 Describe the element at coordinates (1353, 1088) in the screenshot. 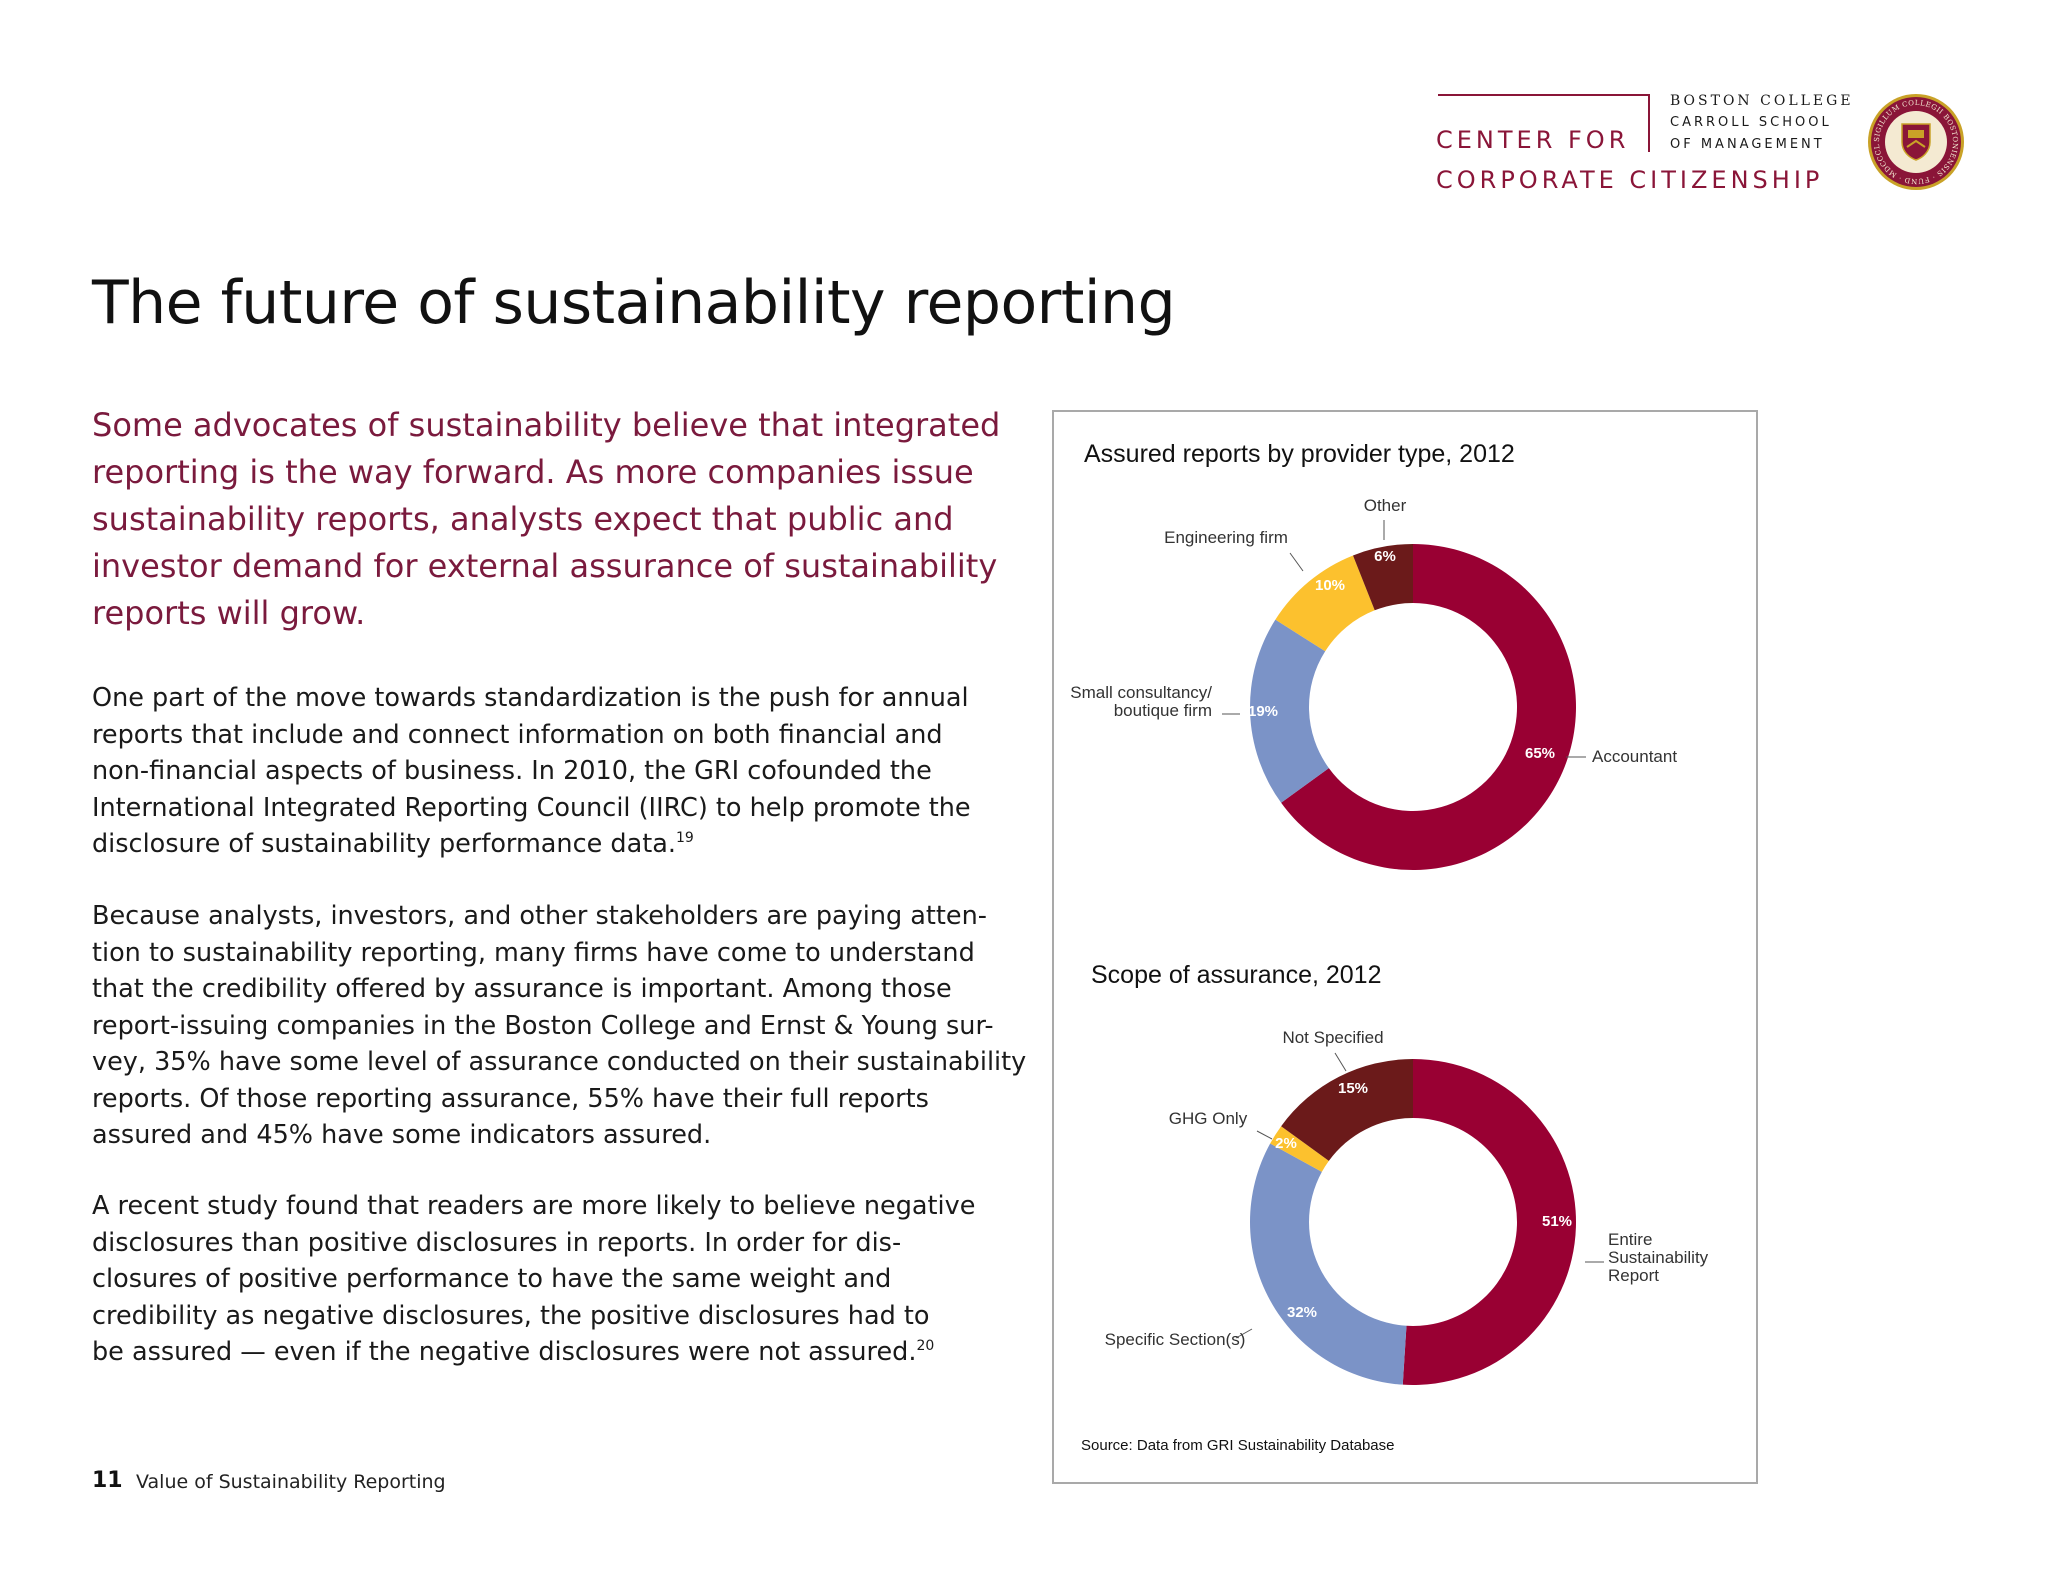

I see `data-label: 15%` at that location.